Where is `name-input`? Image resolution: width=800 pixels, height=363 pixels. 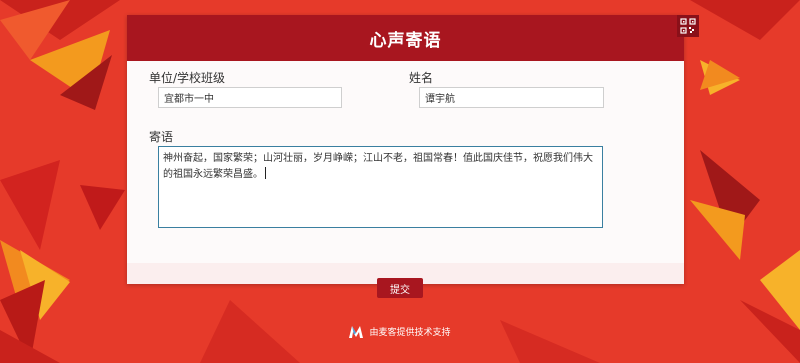
name-input is located at coordinates (511, 97).